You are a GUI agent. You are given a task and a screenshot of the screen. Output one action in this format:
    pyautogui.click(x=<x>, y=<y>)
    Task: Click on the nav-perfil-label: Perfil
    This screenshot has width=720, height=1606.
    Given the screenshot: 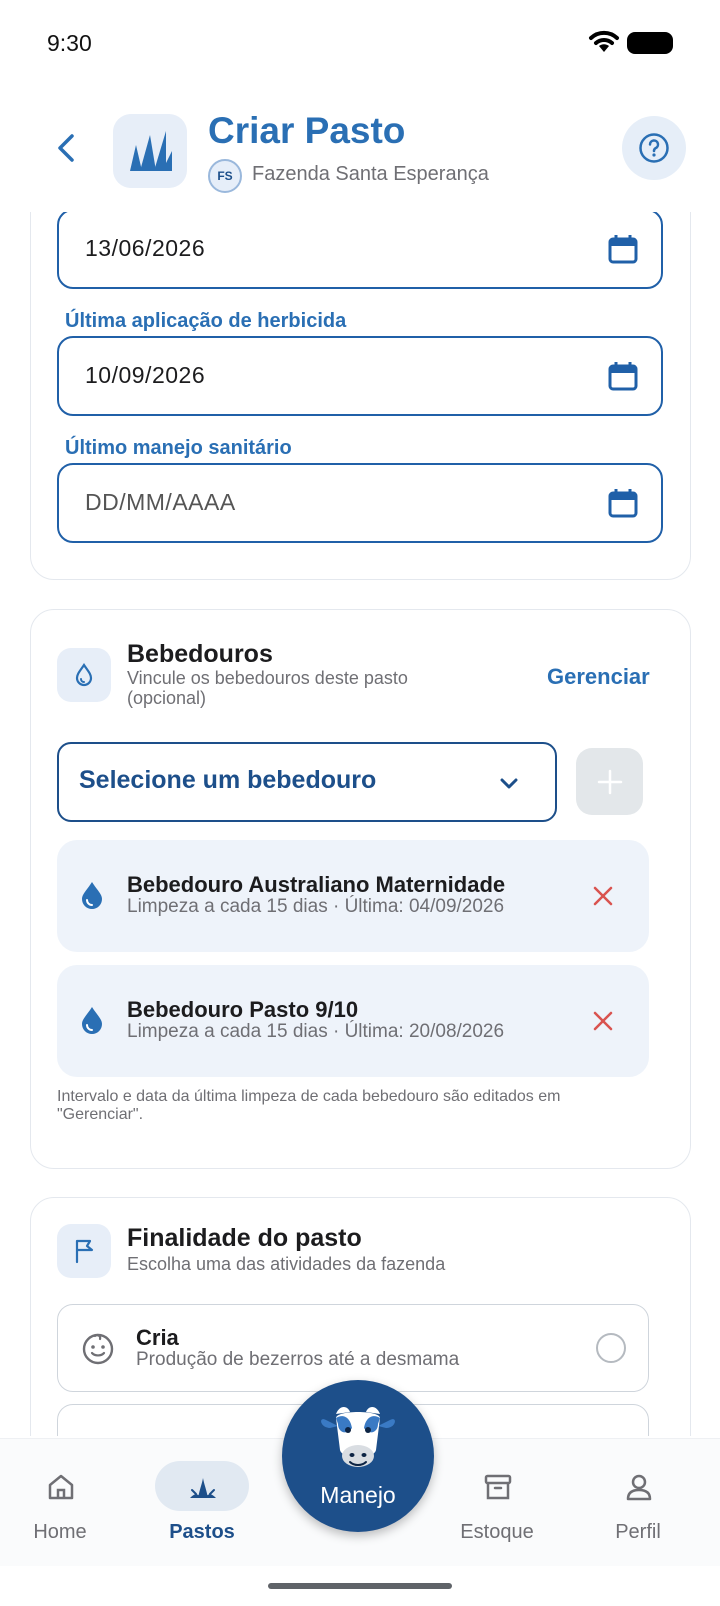 What is the action you would take?
    pyautogui.click(x=638, y=1532)
    